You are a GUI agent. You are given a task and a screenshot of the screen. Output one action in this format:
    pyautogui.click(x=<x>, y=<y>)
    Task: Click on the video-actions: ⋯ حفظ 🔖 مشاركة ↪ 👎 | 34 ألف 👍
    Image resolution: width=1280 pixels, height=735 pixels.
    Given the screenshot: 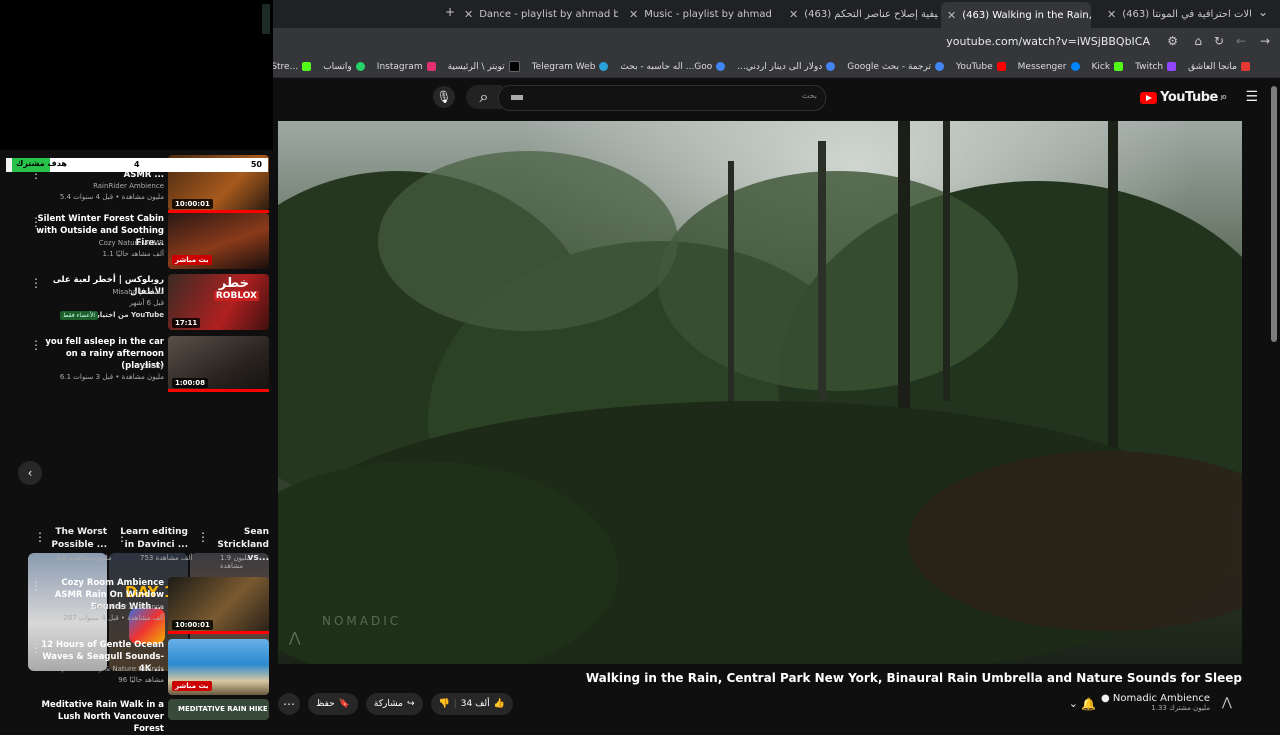 What is the action you would take?
    pyautogui.click(x=395, y=704)
    